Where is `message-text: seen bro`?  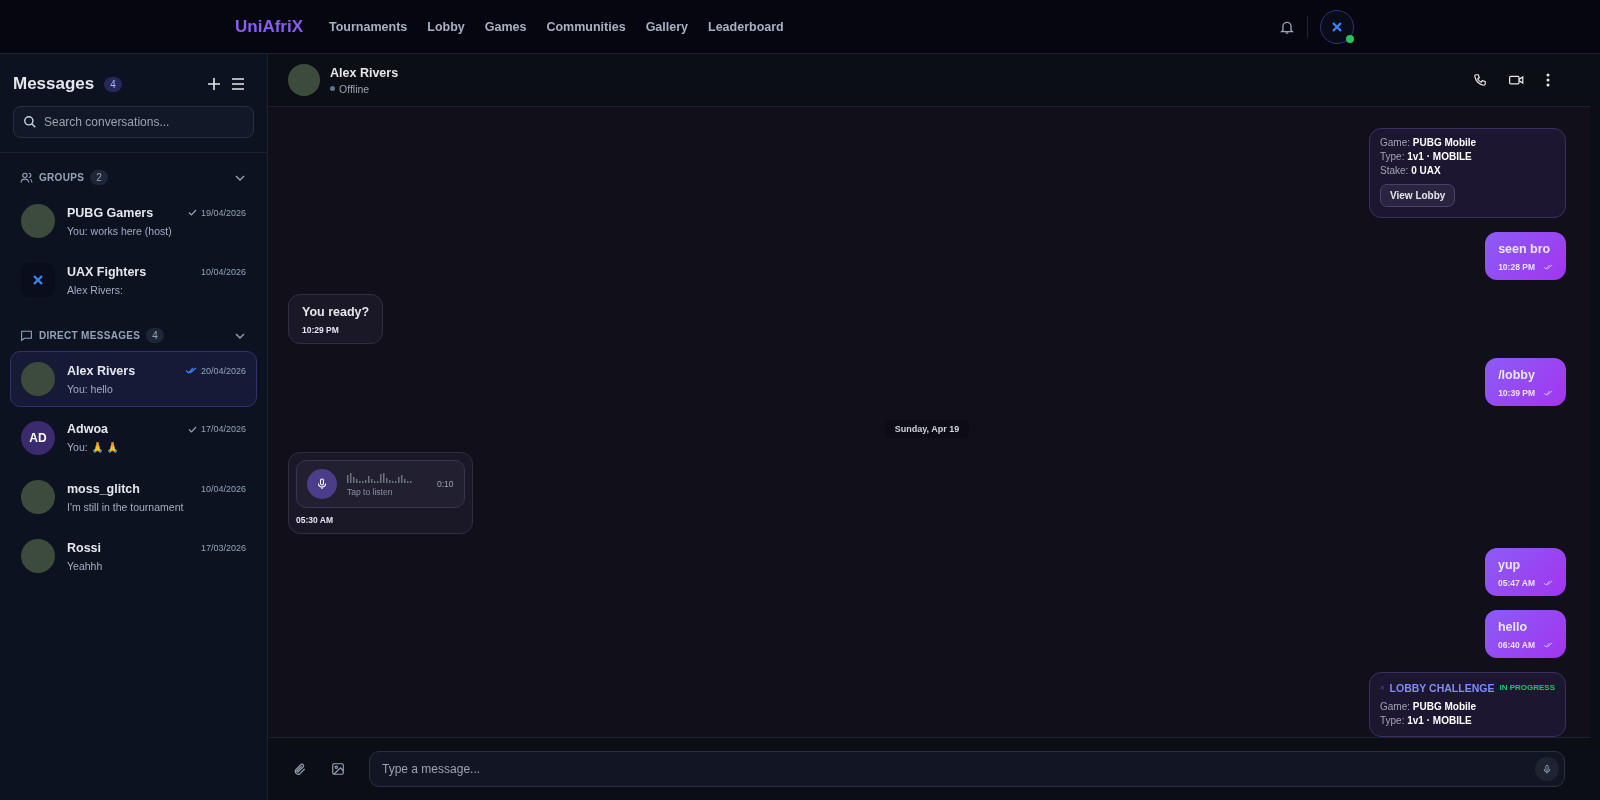
message-text: seen bro is located at coordinates (1525, 249).